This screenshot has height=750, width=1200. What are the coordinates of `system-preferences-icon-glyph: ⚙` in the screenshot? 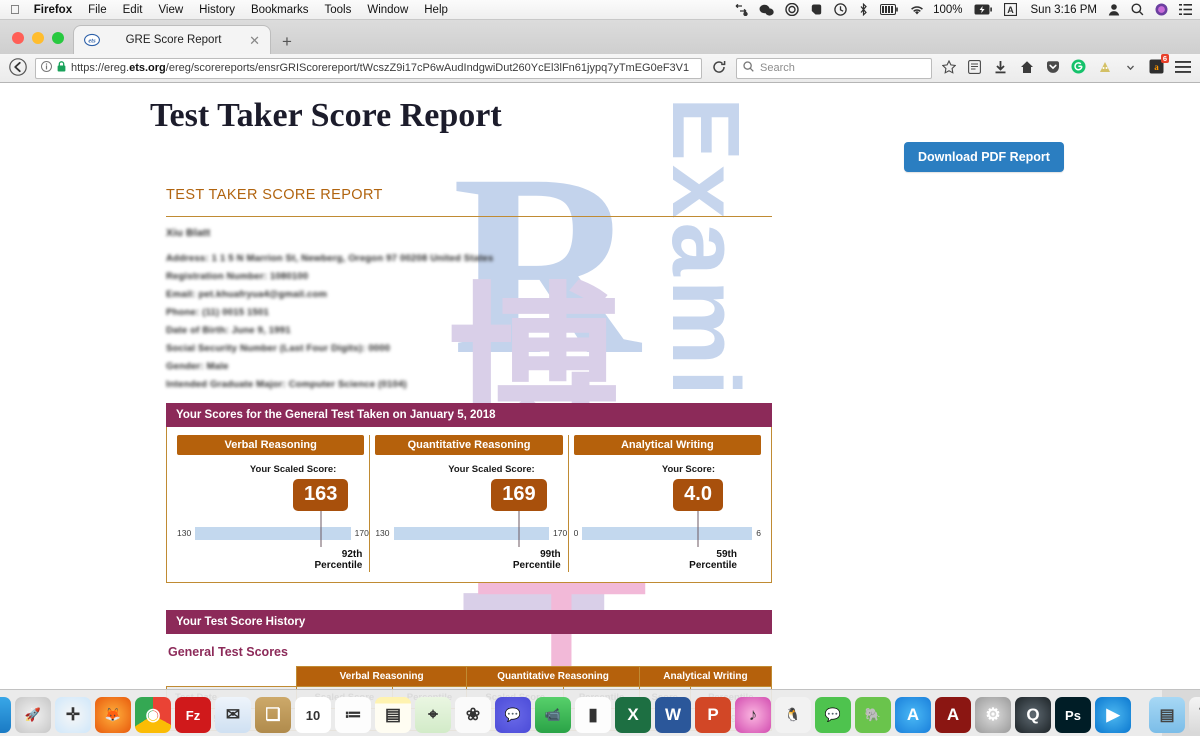 It's located at (993, 714).